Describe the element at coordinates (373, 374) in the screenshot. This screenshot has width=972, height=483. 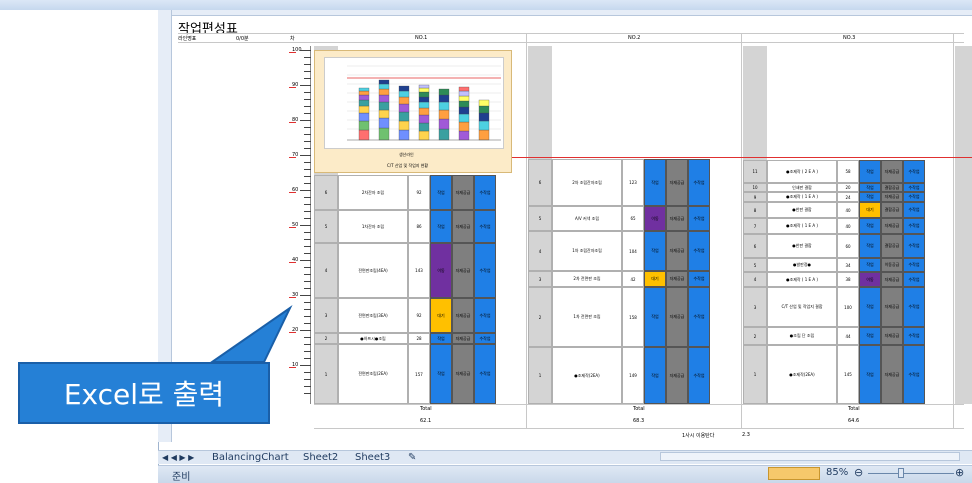
I see `step-name: 전면판조립(2EA)` at that location.